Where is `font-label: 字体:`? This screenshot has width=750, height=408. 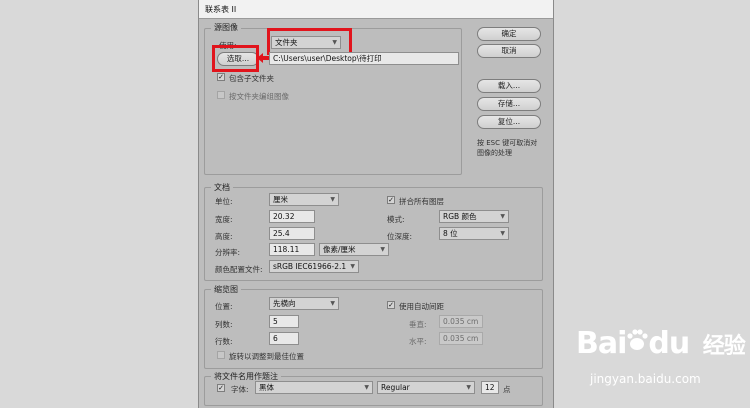 font-label: 字体: is located at coordinates (240, 389).